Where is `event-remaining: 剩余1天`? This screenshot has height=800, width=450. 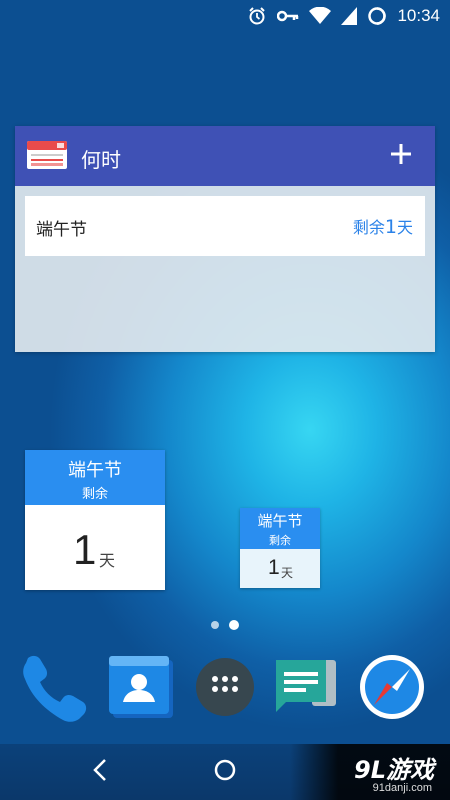 event-remaining: 剩余1天 is located at coordinates (383, 226).